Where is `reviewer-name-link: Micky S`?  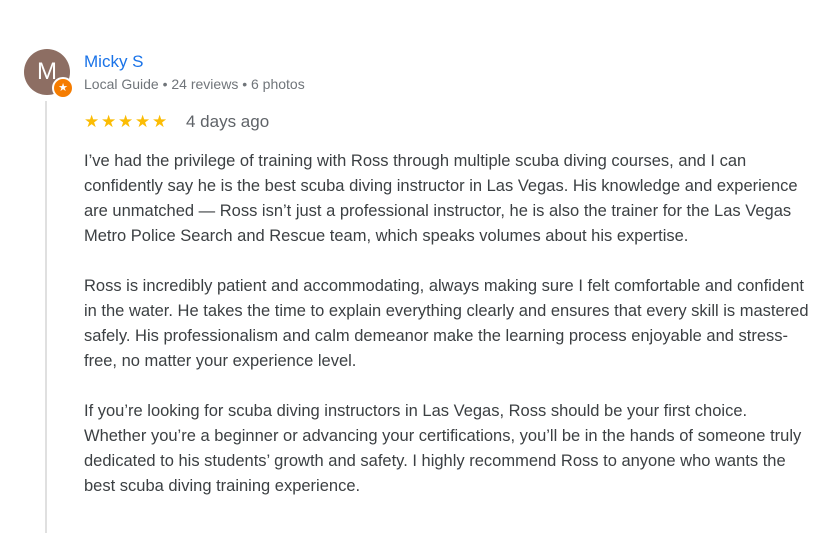
reviewer-name-link: Micky S is located at coordinates (114, 62).